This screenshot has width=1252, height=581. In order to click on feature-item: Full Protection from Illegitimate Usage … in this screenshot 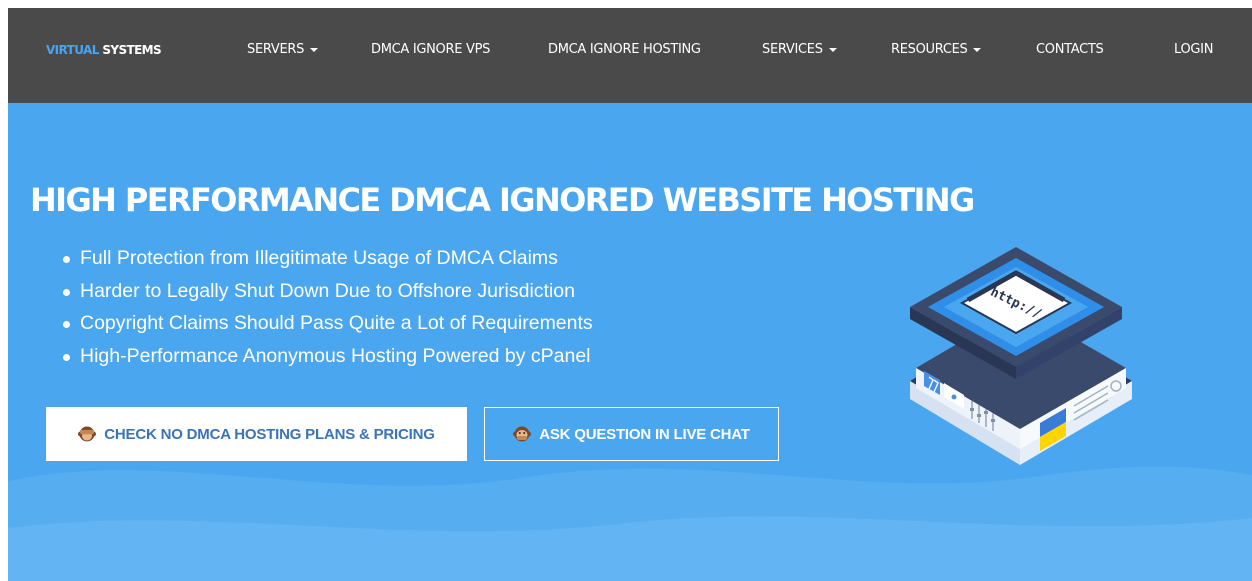, I will do `click(328, 258)`.